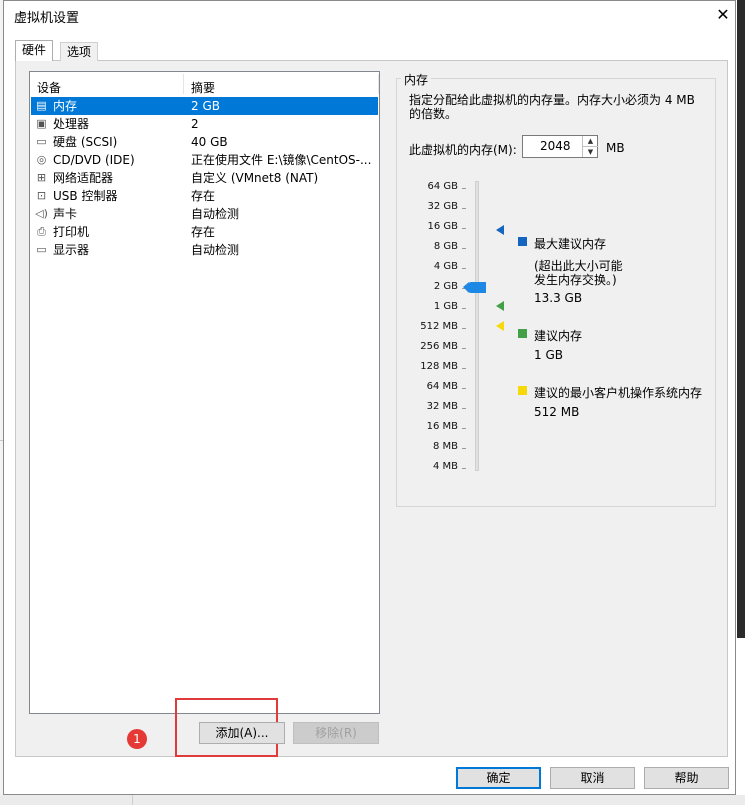  Describe the element at coordinates (618, 393) in the screenshot. I see `minimum-title: 建议的最小客户机操作系统内存` at that location.